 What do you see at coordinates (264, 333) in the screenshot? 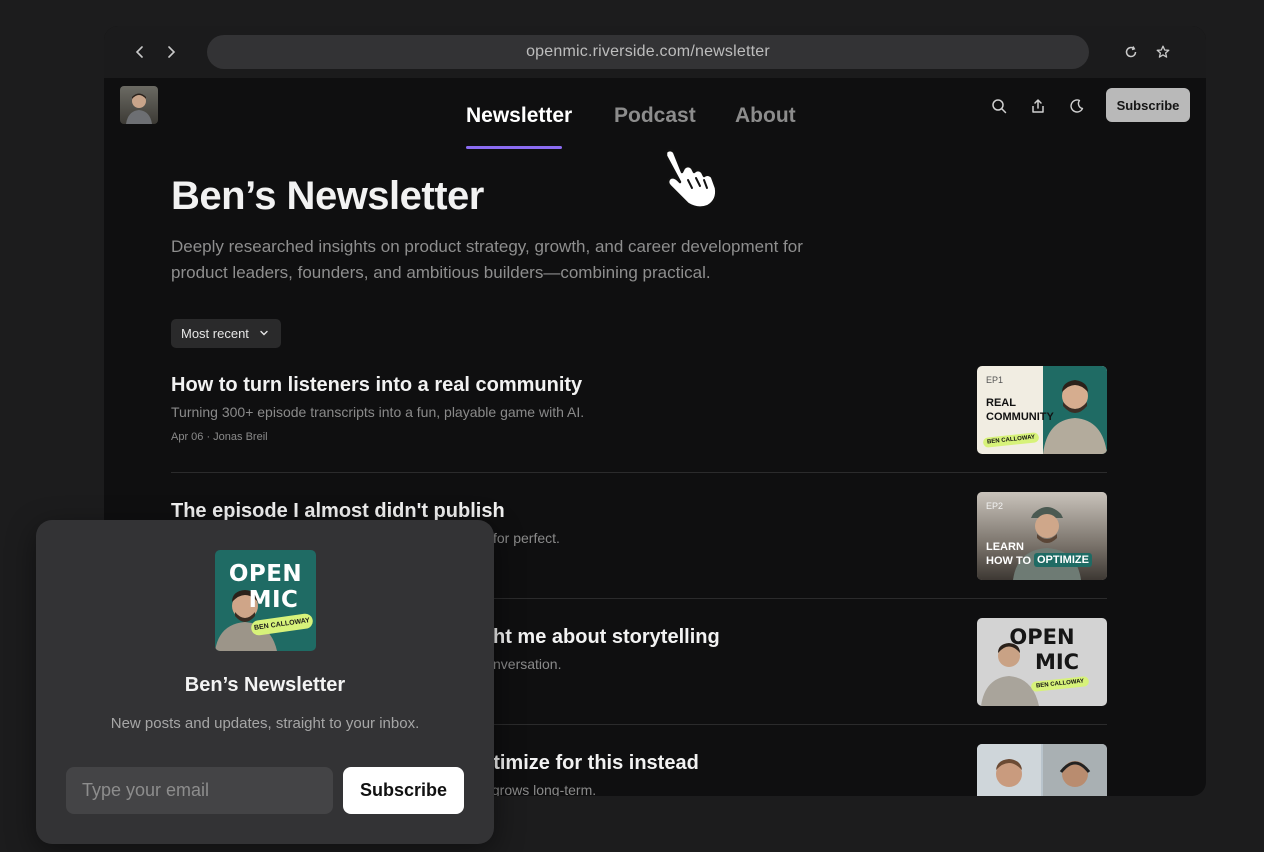
I see `chevron-down-icon` at bounding box center [264, 333].